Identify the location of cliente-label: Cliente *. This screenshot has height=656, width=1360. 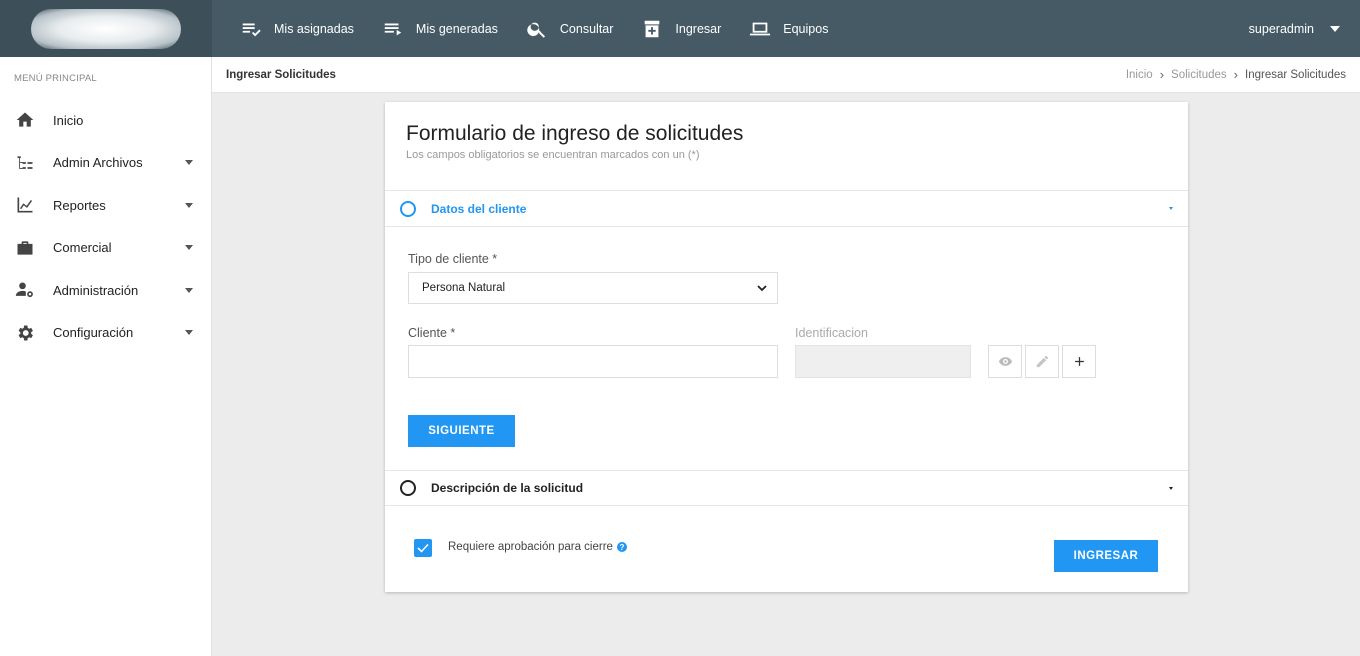
(432, 333).